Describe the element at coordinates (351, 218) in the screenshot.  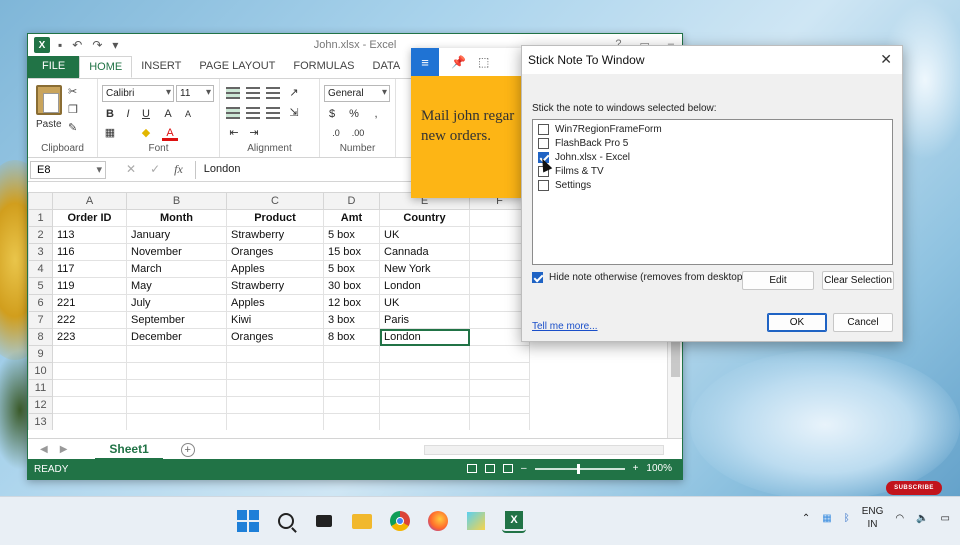
I see `cell: Amt` at that location.